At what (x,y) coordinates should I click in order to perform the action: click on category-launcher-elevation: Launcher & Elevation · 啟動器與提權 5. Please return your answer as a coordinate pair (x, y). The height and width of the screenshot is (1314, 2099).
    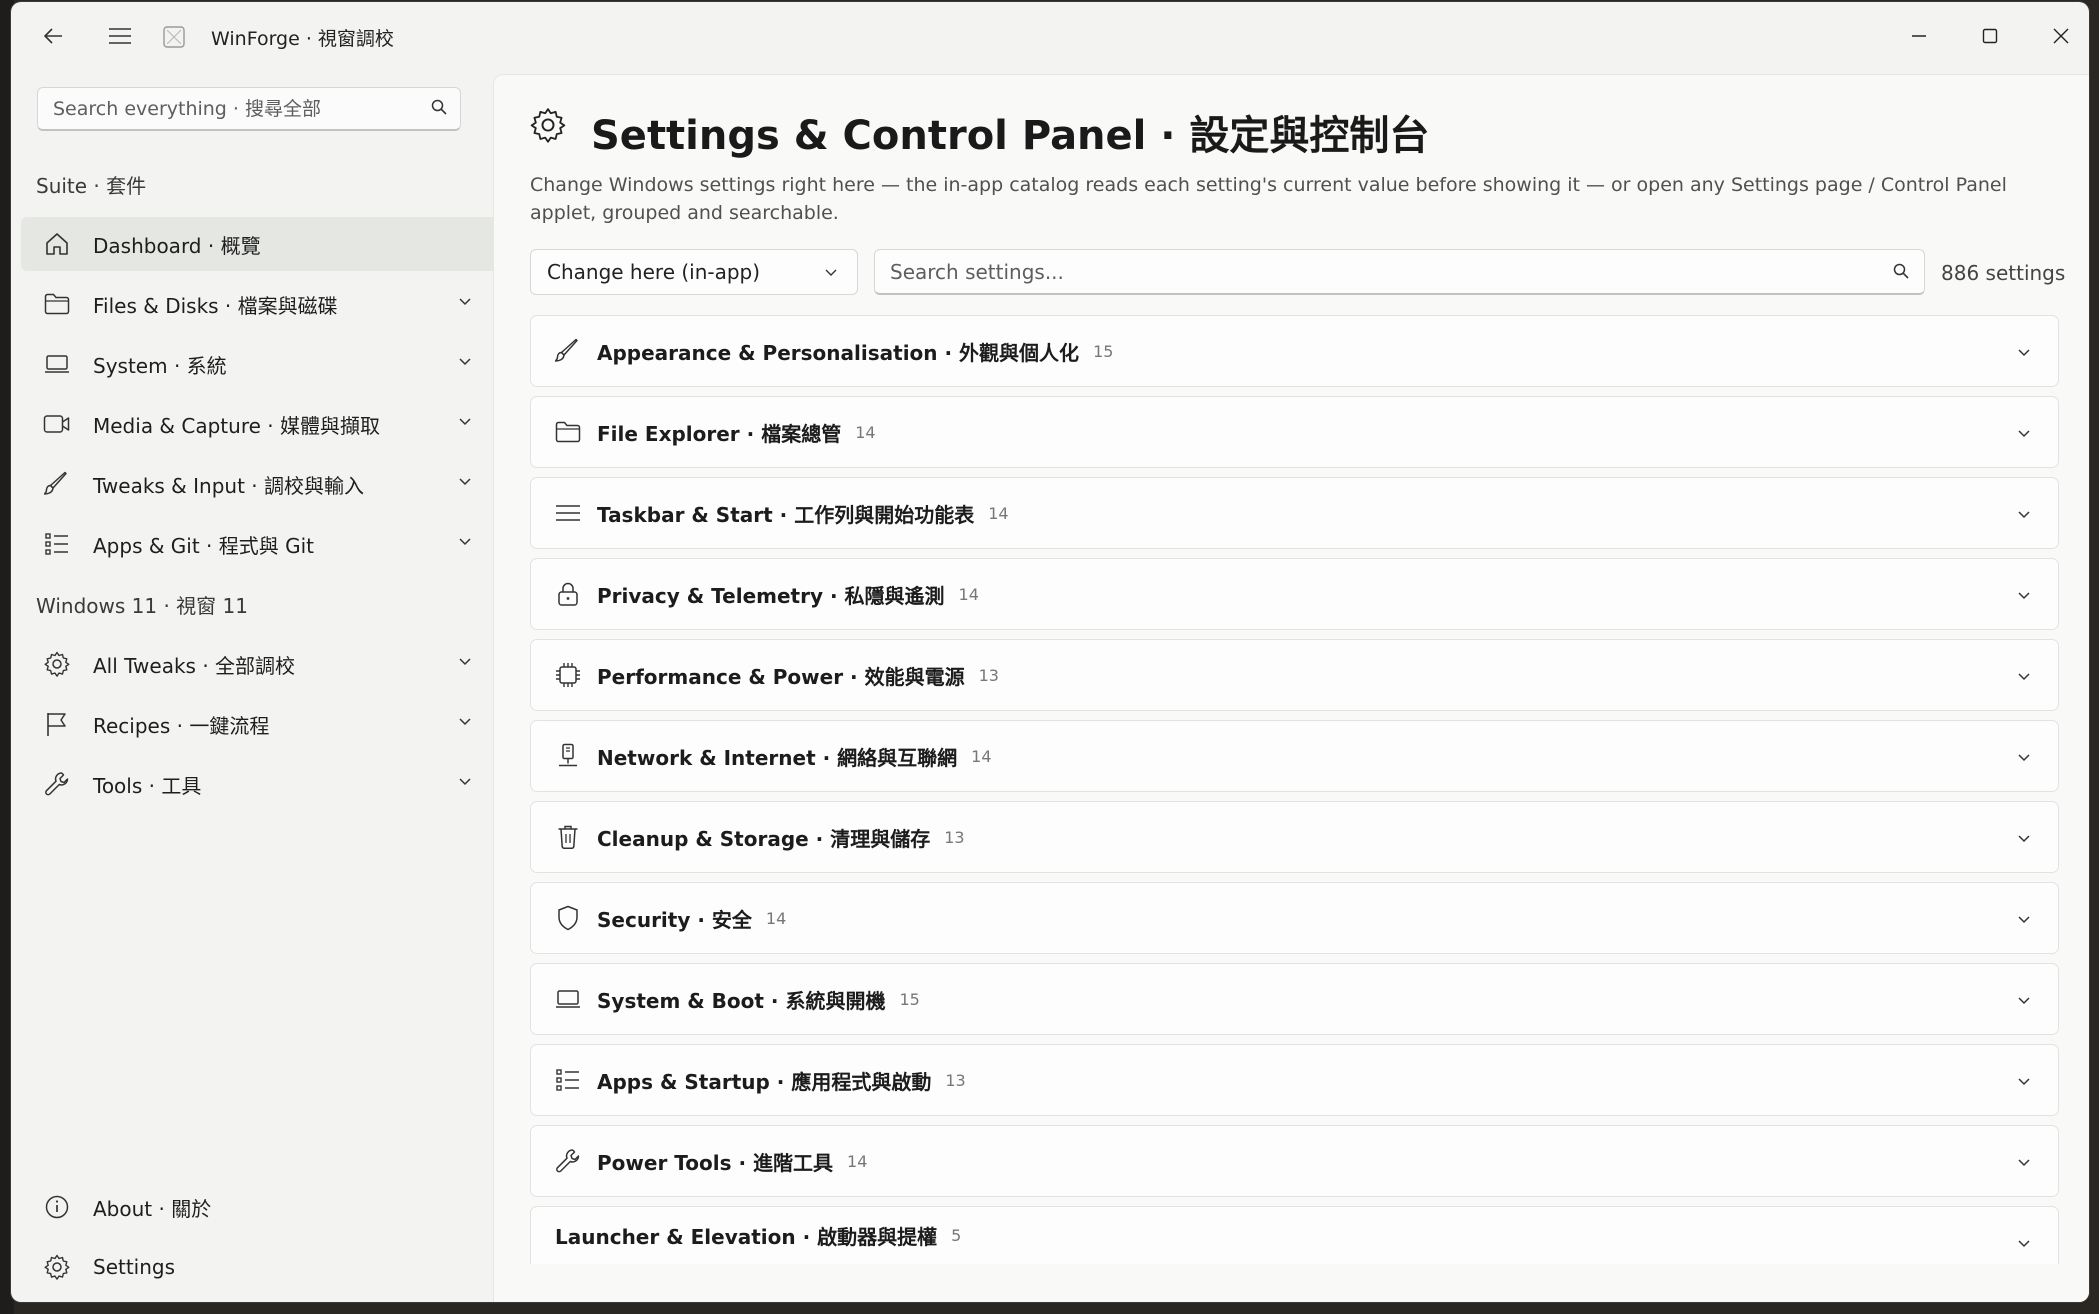
    Looking at the image, I should click on (1294, 1235).